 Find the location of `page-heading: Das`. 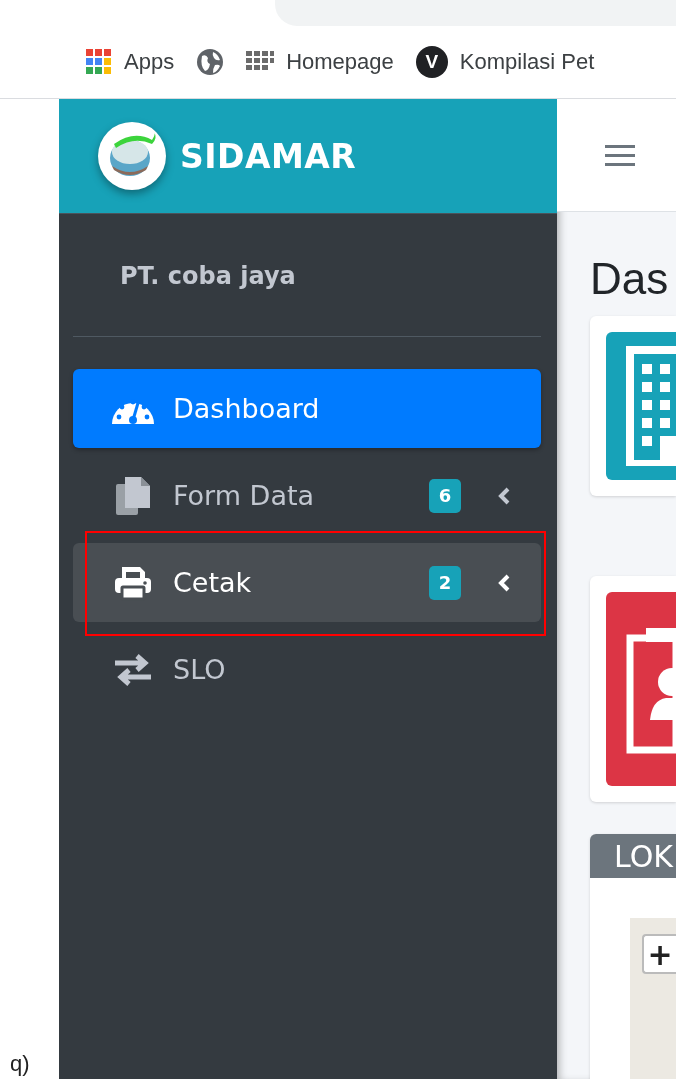

page-heading: Das is located at coordinates (630, 279).